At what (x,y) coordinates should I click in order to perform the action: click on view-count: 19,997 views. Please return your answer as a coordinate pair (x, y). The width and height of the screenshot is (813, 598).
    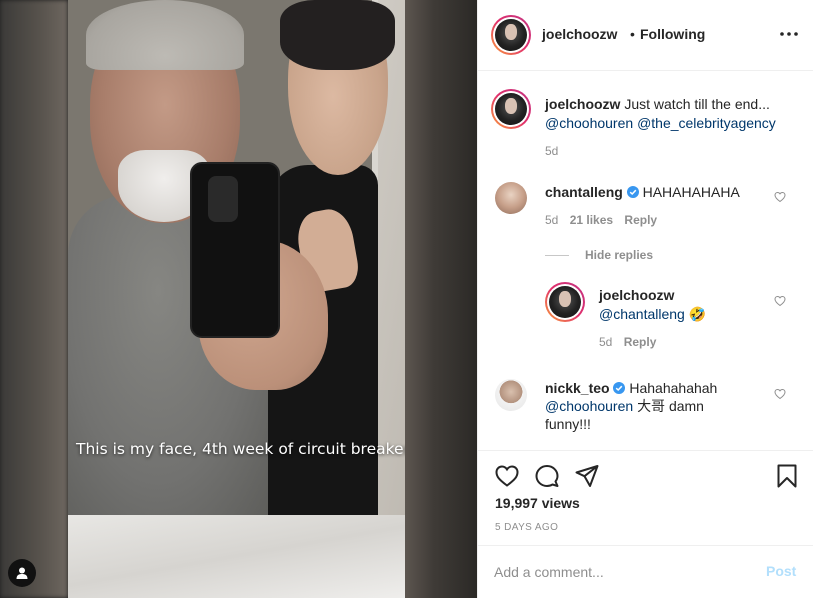
    Looking at the image, I should click on (537, 503).